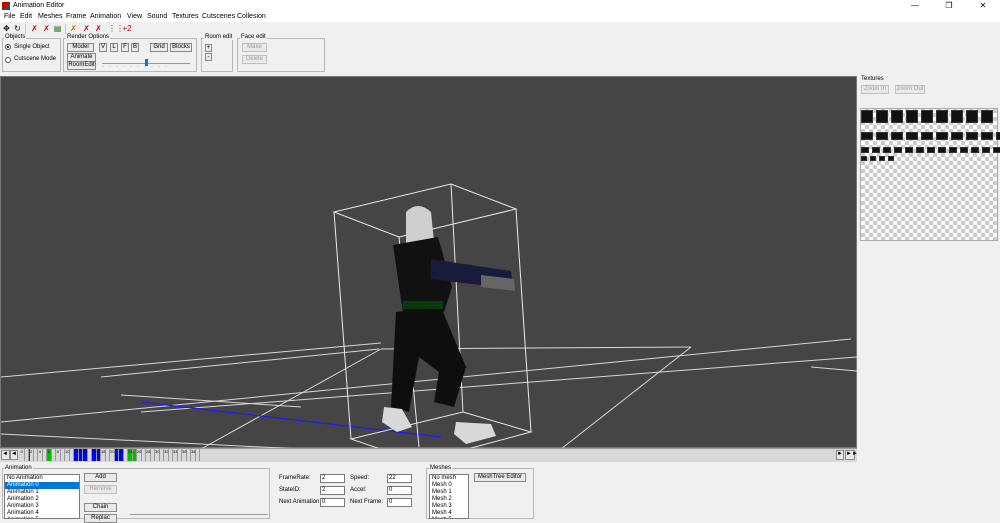  What do you see at coordinates (449, 499) in the screenshot?
I see `mesh-list-item: Mesh 2` at bounding box center [449, 499].